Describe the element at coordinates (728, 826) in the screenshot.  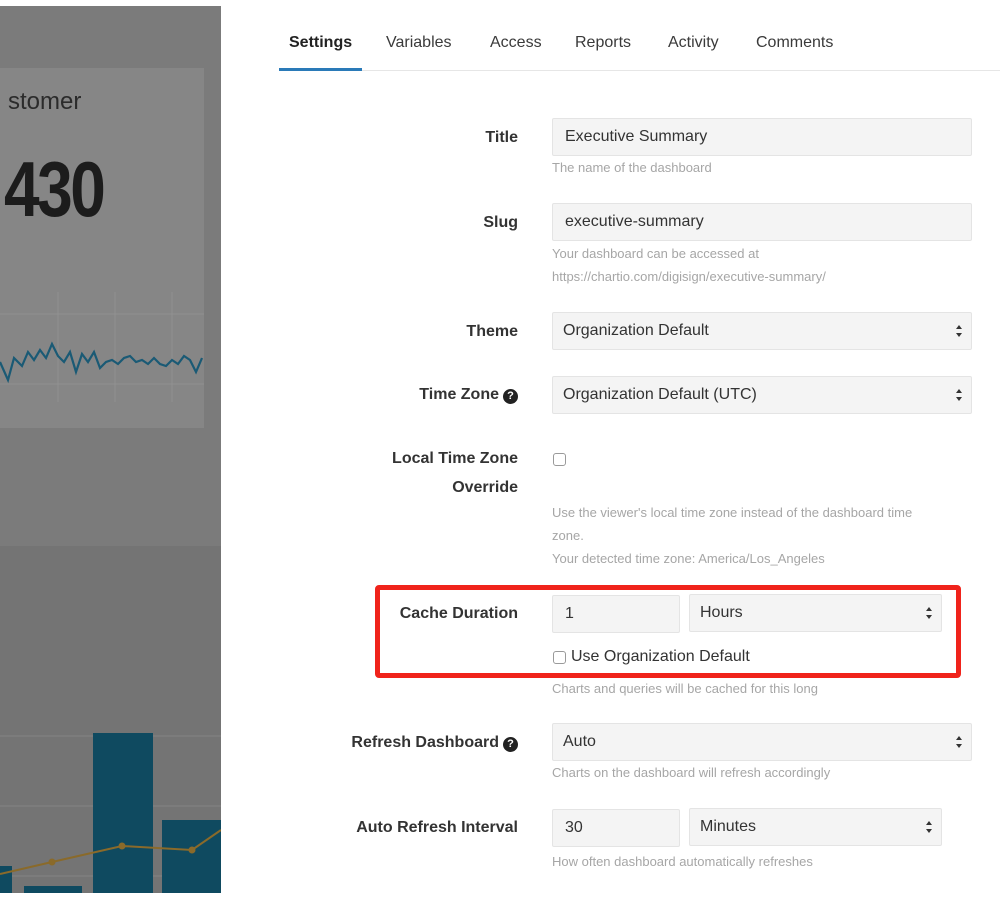
I see `auto-refresh-unit-value: Minutes` at that location.